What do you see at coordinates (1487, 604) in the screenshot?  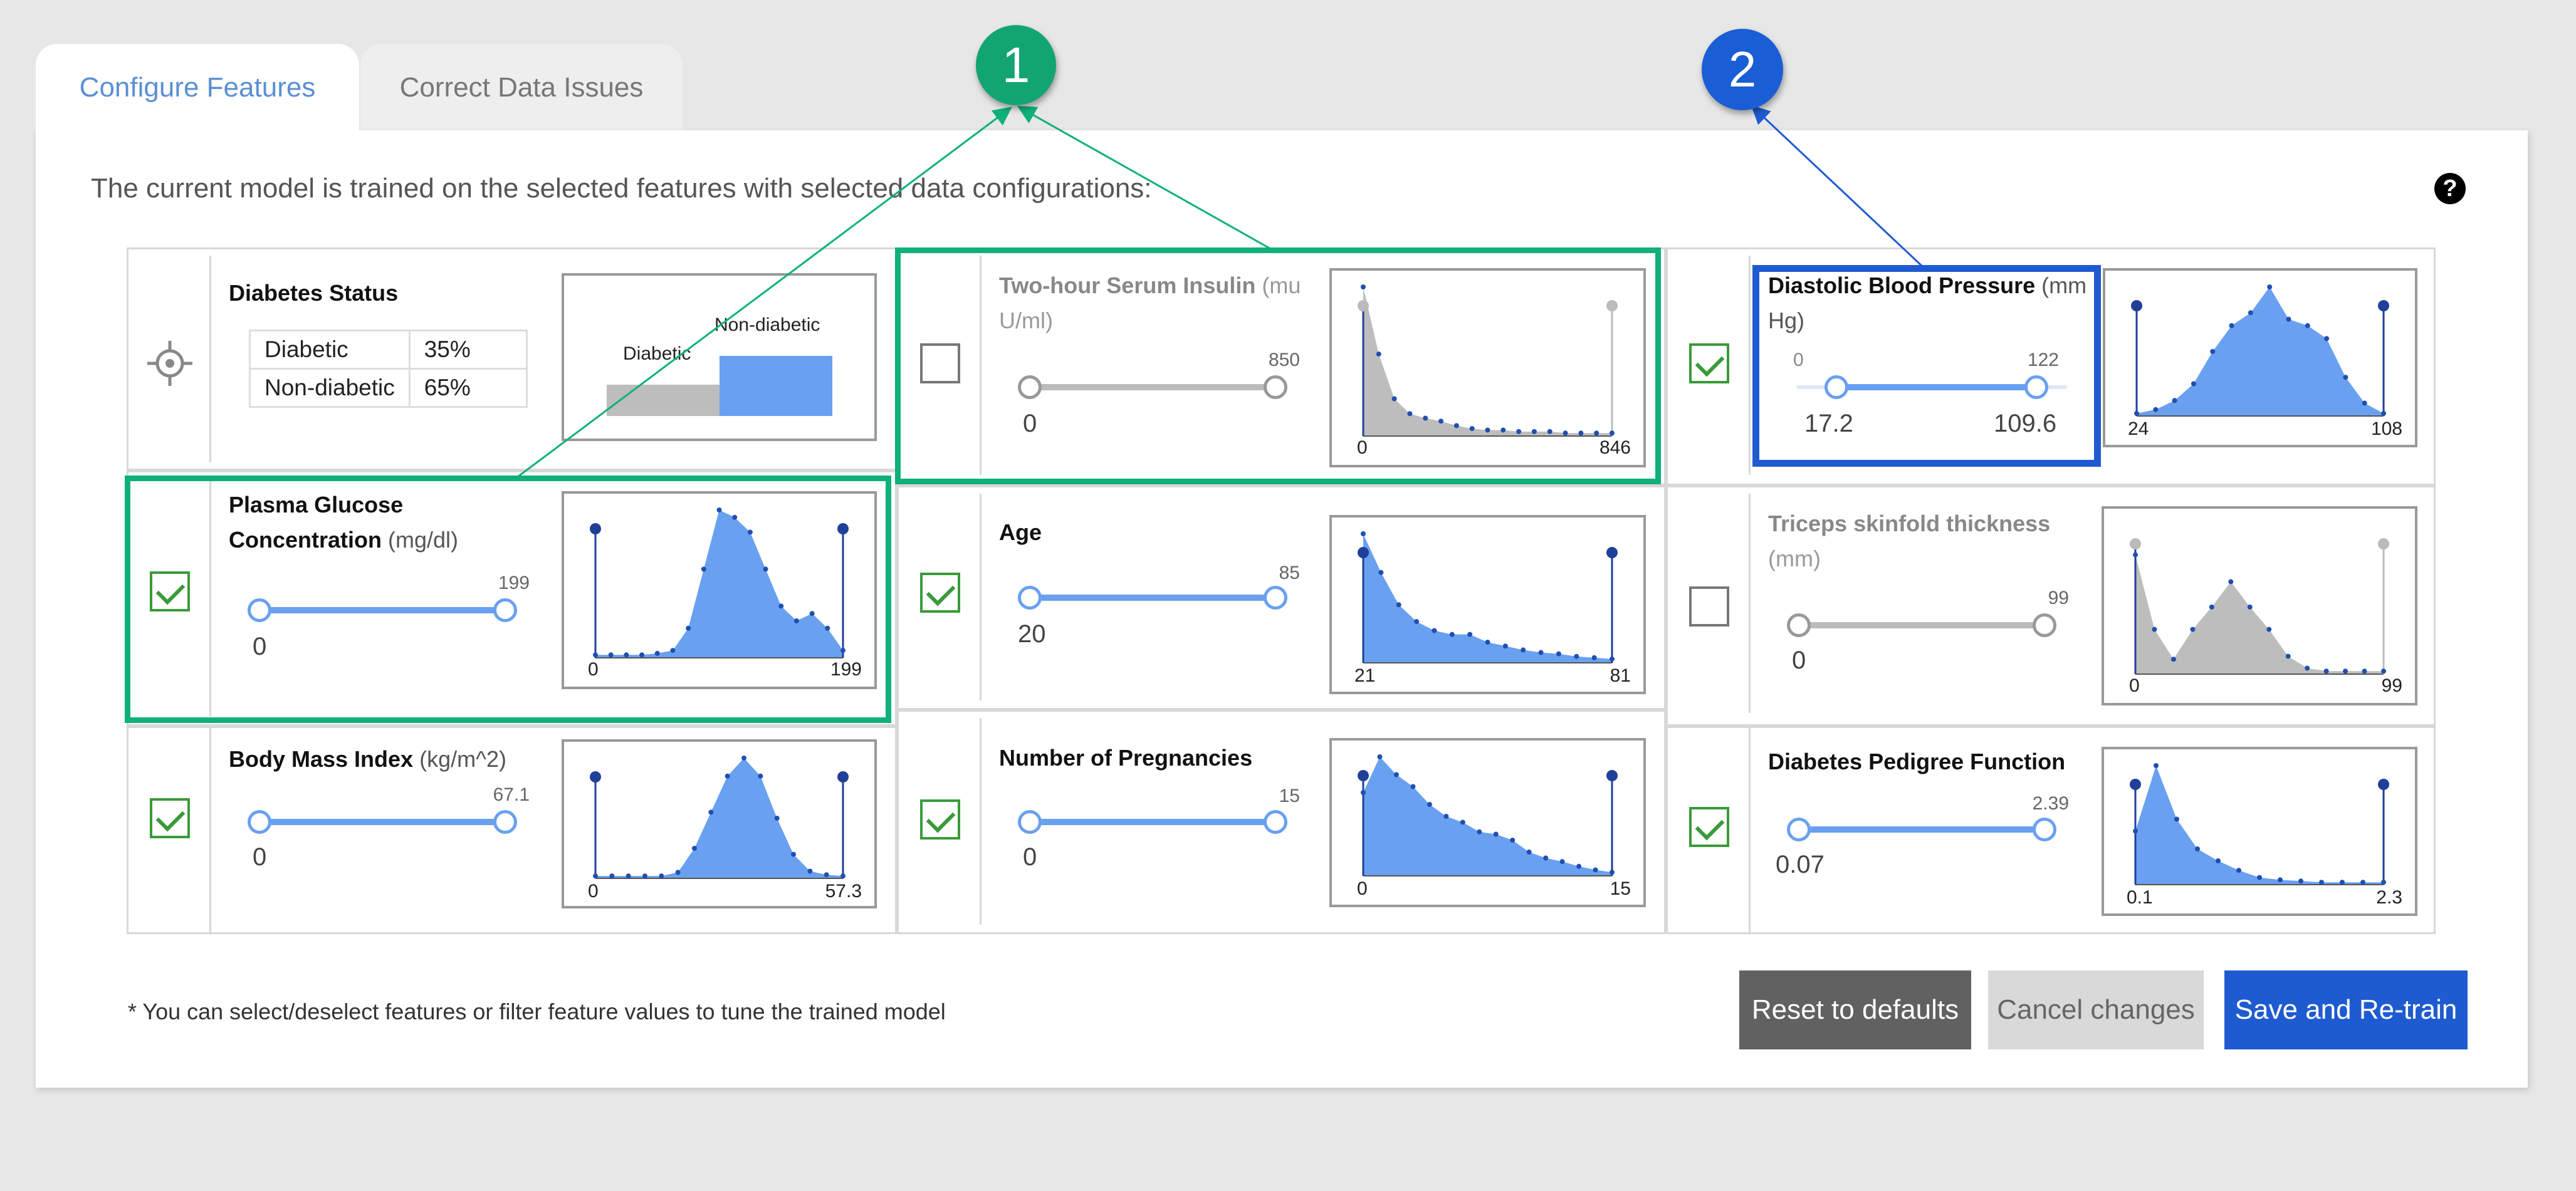 I see `histogram-age: 21 81` at bounding box center [1487, 604].